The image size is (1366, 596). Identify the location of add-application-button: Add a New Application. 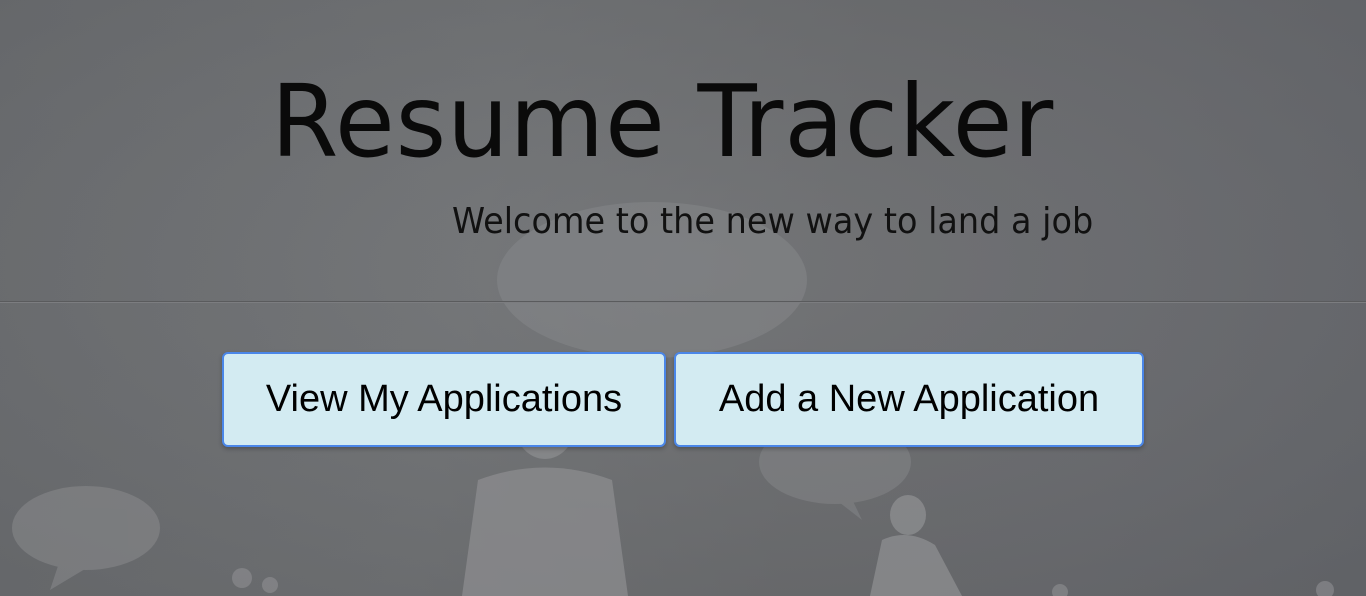
(909, 399).